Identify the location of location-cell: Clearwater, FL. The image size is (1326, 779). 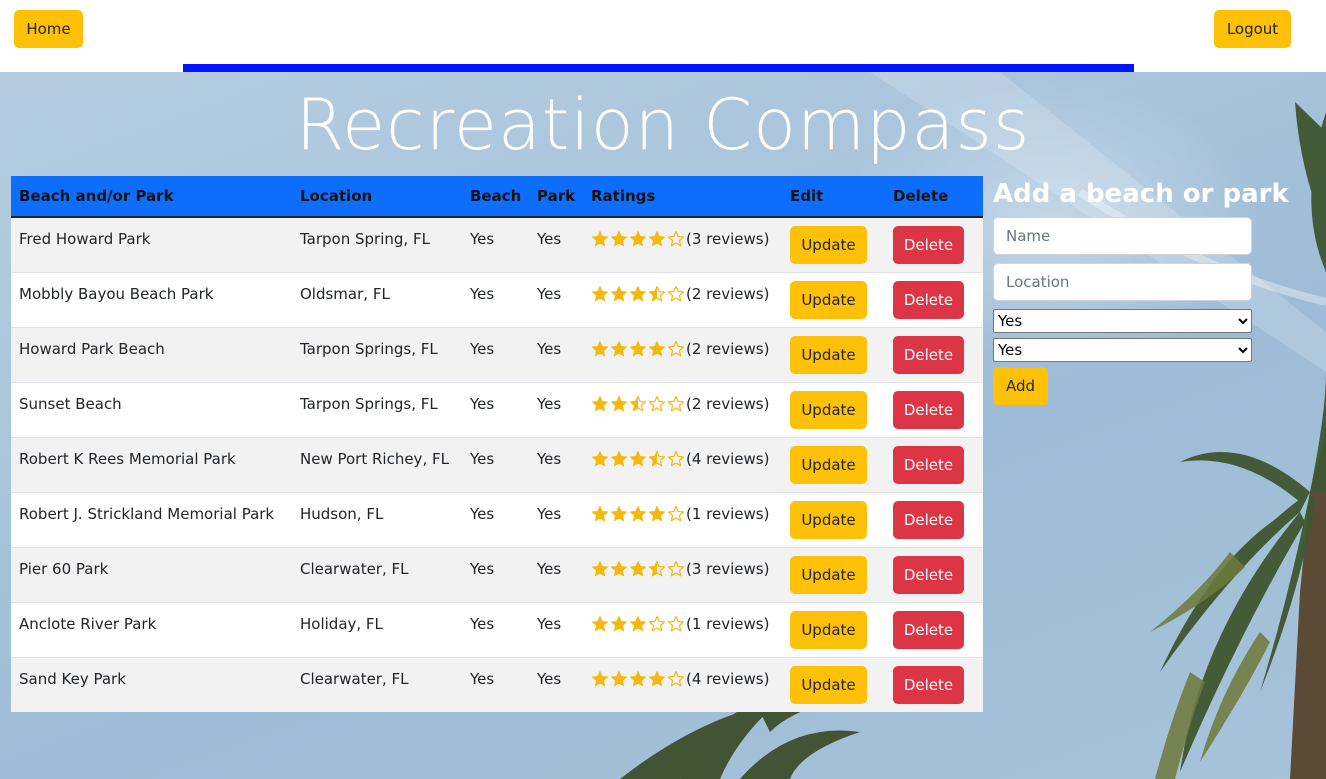
(377, 574).